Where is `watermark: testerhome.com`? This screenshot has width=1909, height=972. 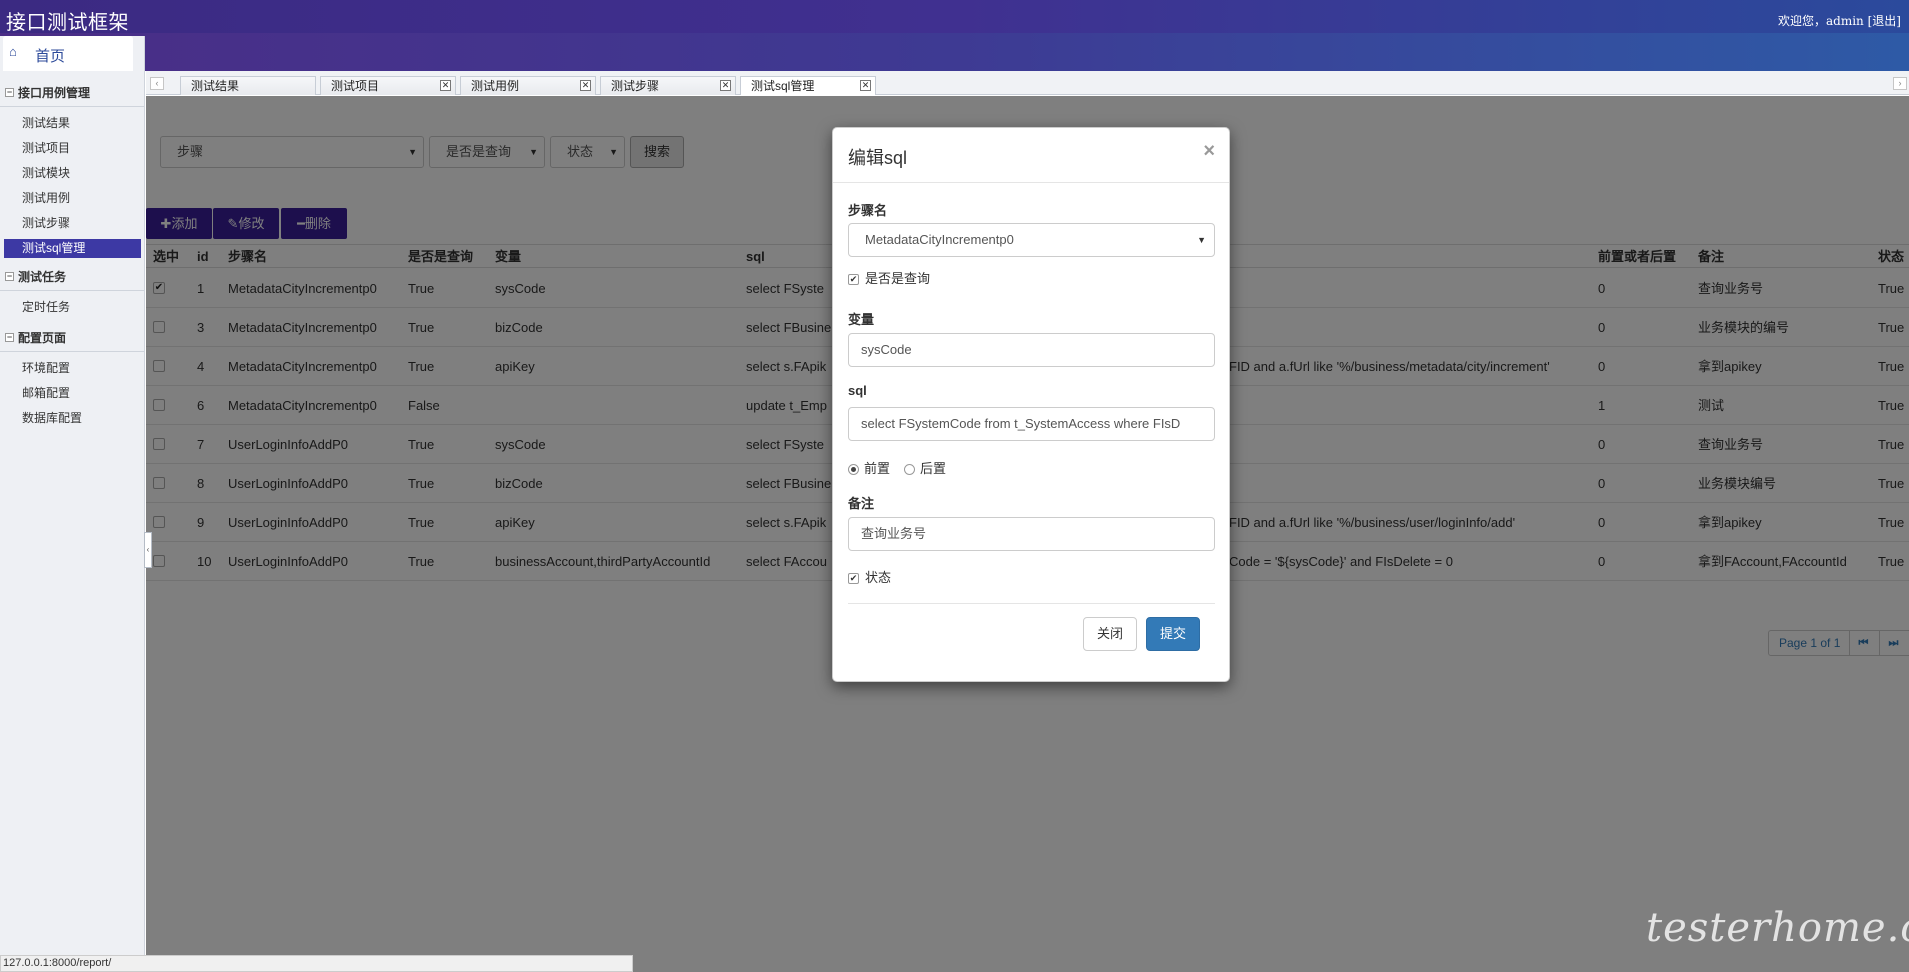 watermark: testerhome.com is located at coordinates (1777, 928).